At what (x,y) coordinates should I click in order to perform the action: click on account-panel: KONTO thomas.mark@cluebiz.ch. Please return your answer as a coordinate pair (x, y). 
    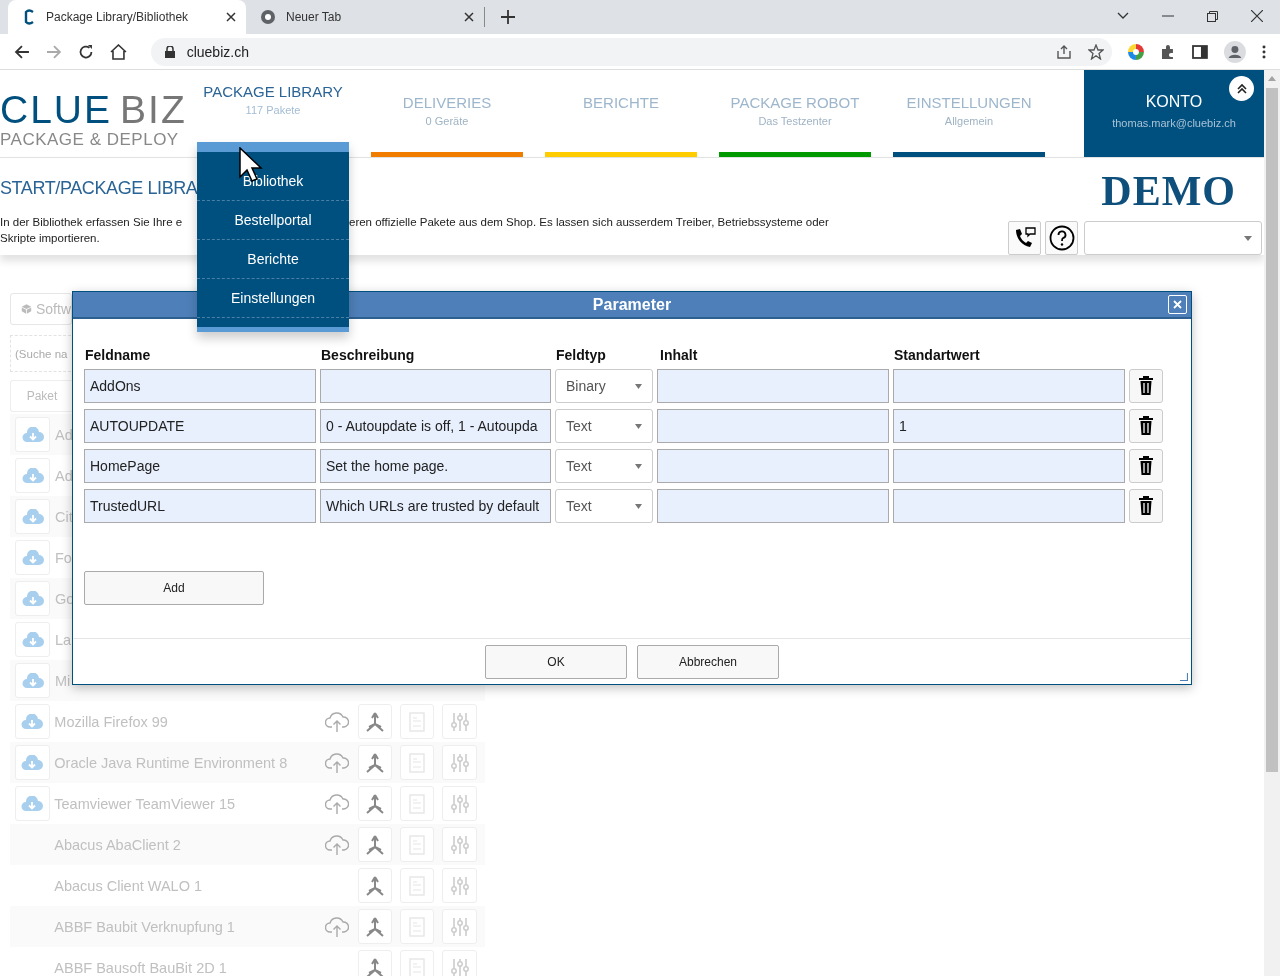
    Looking at the image, I should click on (1174, 113).